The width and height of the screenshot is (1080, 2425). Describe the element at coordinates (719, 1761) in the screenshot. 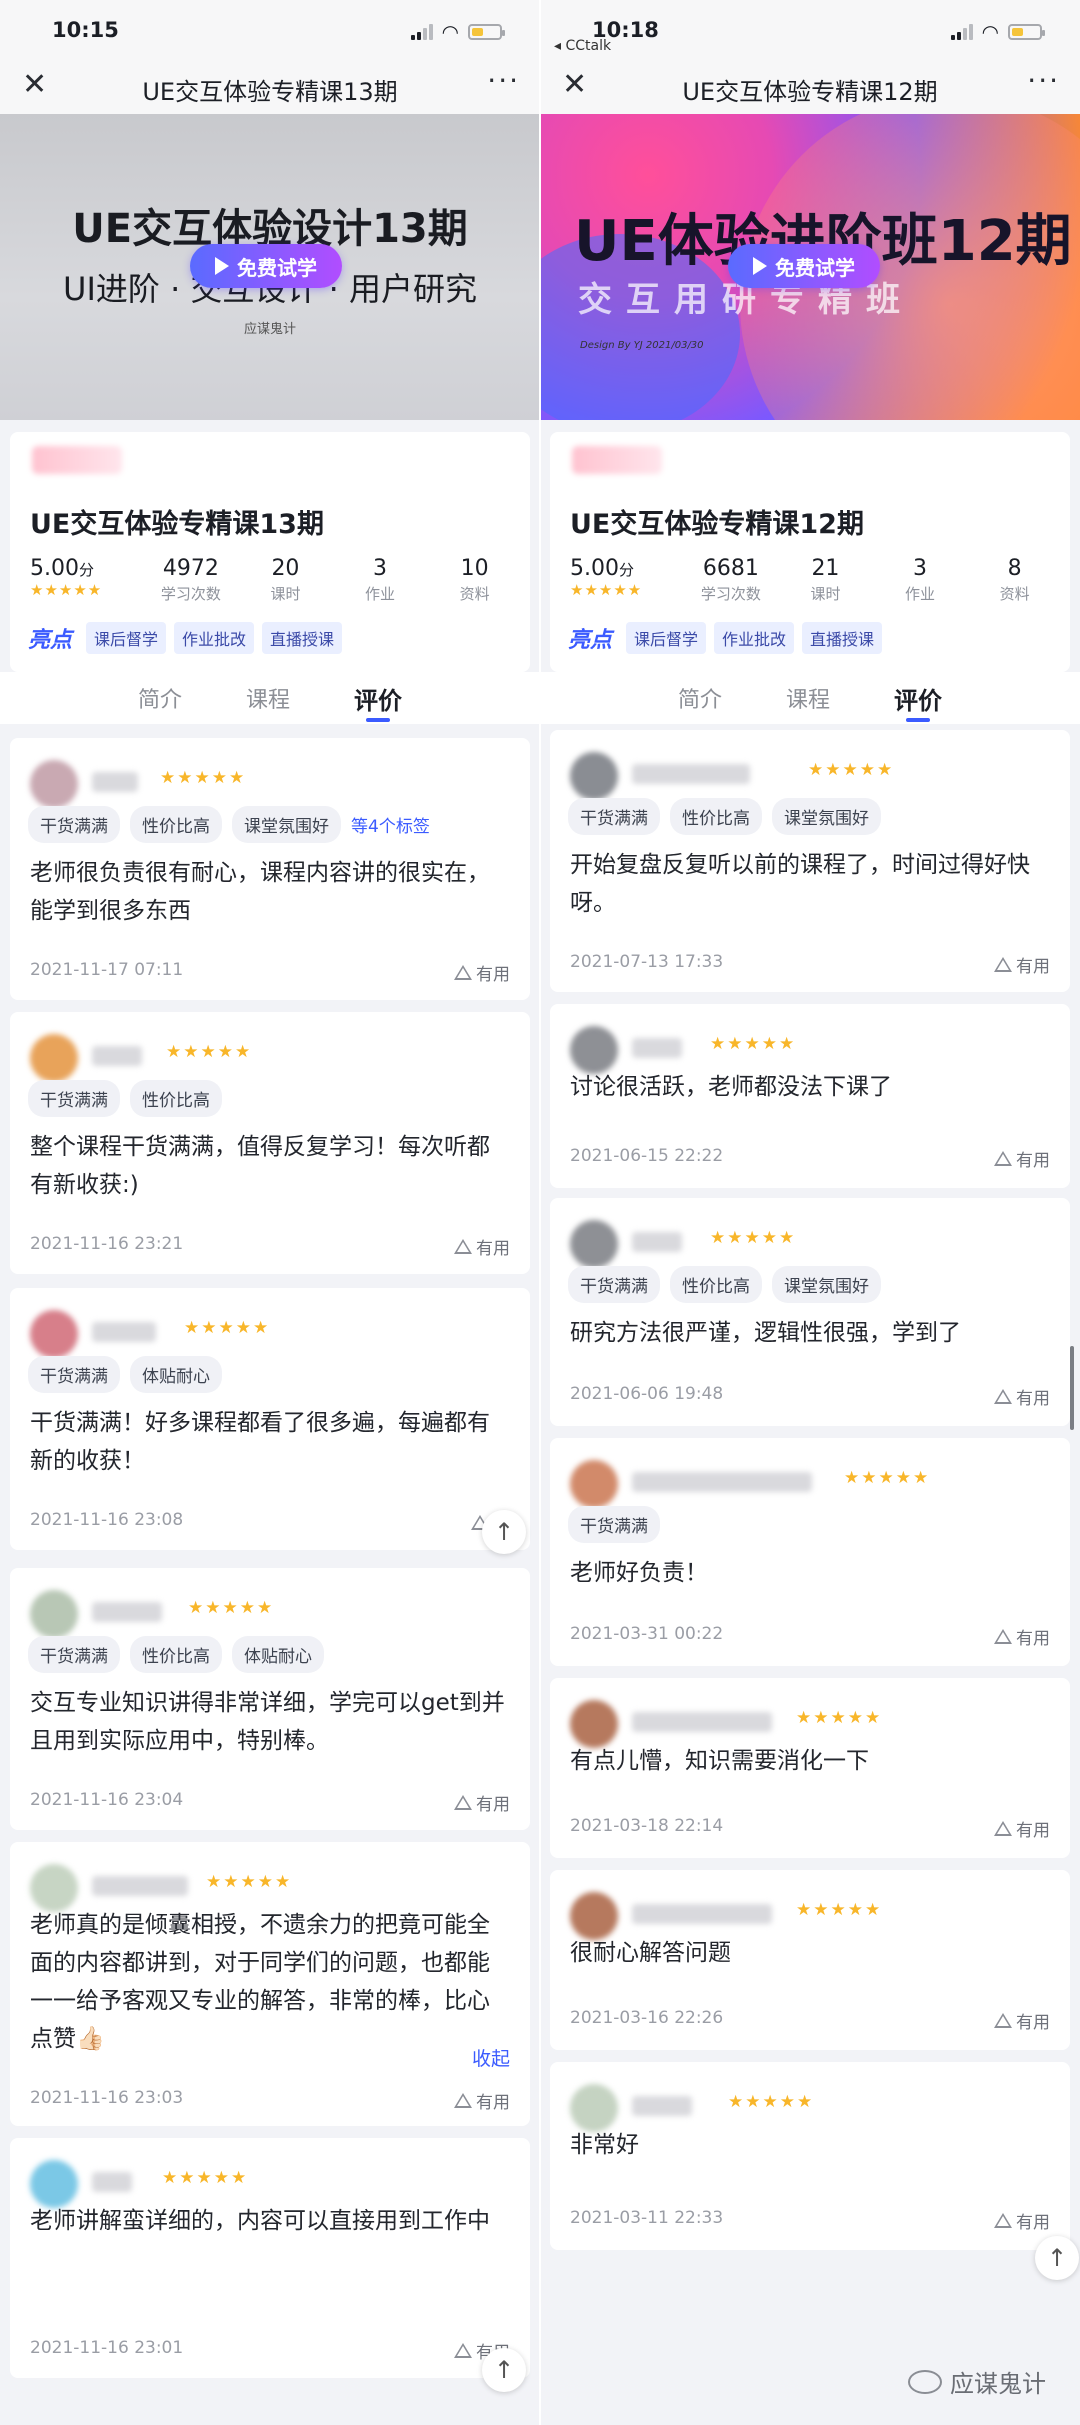

I see `review-text: 有点儿懵，知识需要消化一下` at that location.